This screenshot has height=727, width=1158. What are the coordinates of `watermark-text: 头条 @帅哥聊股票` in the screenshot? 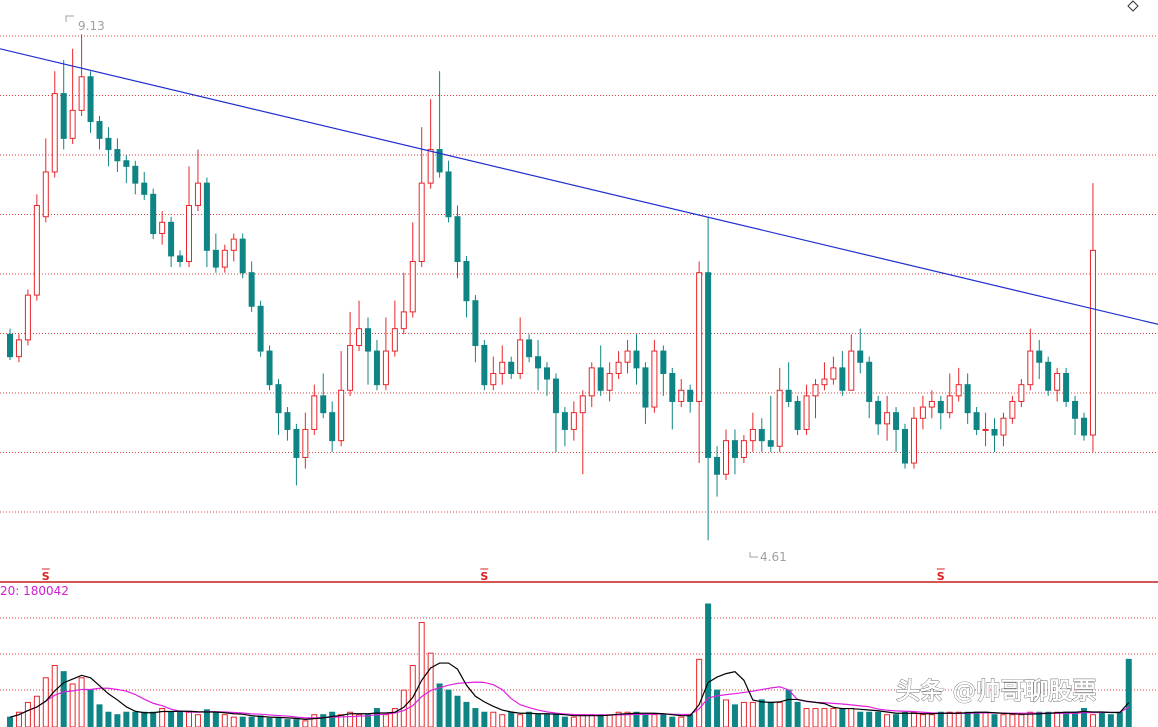 It's located at (996, 691).